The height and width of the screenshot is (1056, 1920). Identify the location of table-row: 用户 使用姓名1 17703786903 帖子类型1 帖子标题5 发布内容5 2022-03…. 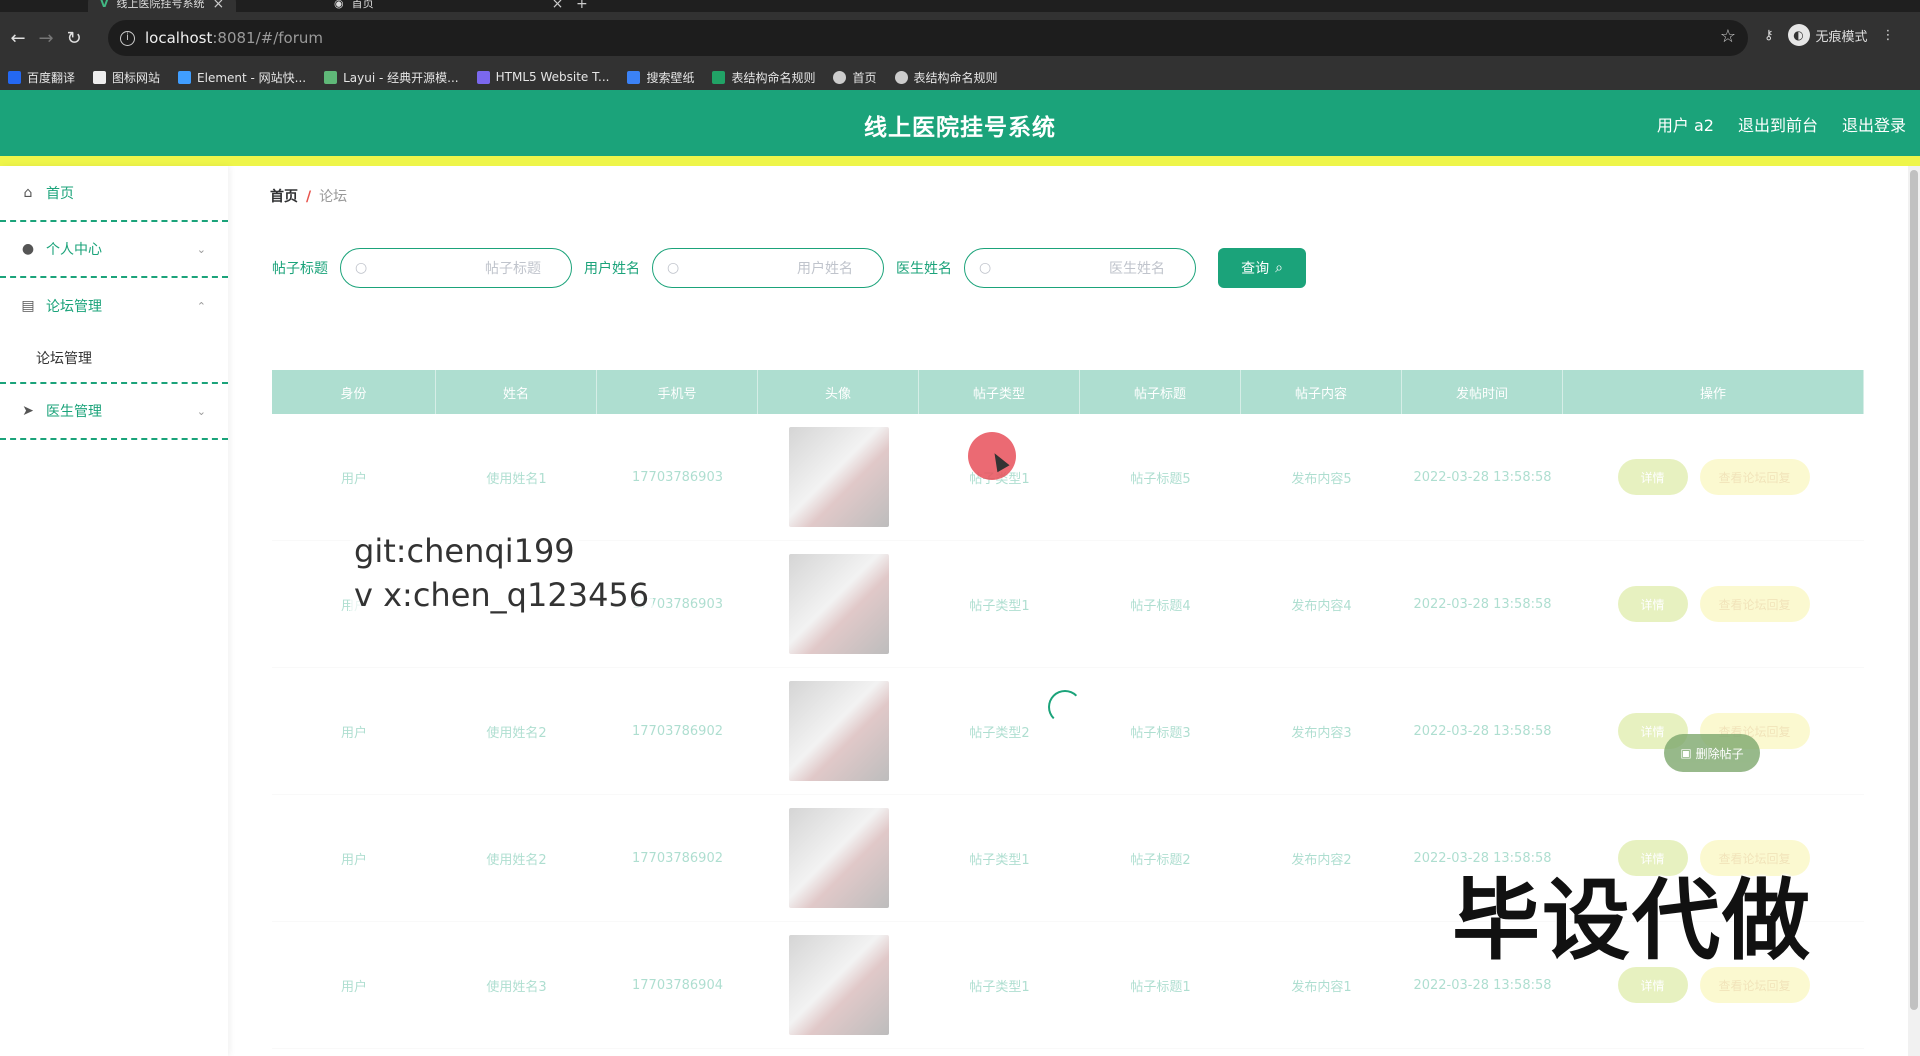
(1068, 477).